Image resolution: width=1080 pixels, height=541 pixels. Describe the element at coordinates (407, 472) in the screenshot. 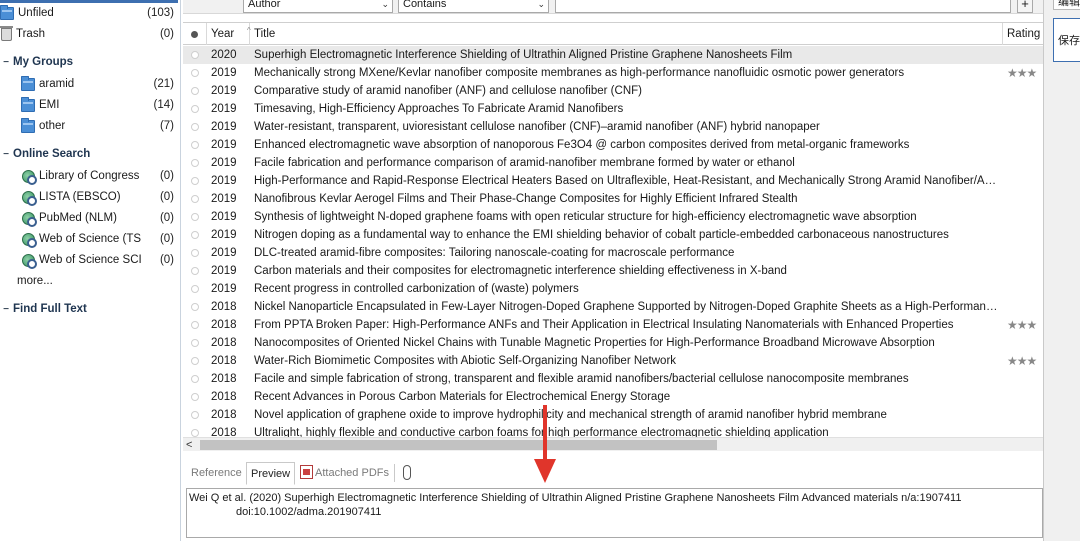

I see `paperclip-icon` at that location.